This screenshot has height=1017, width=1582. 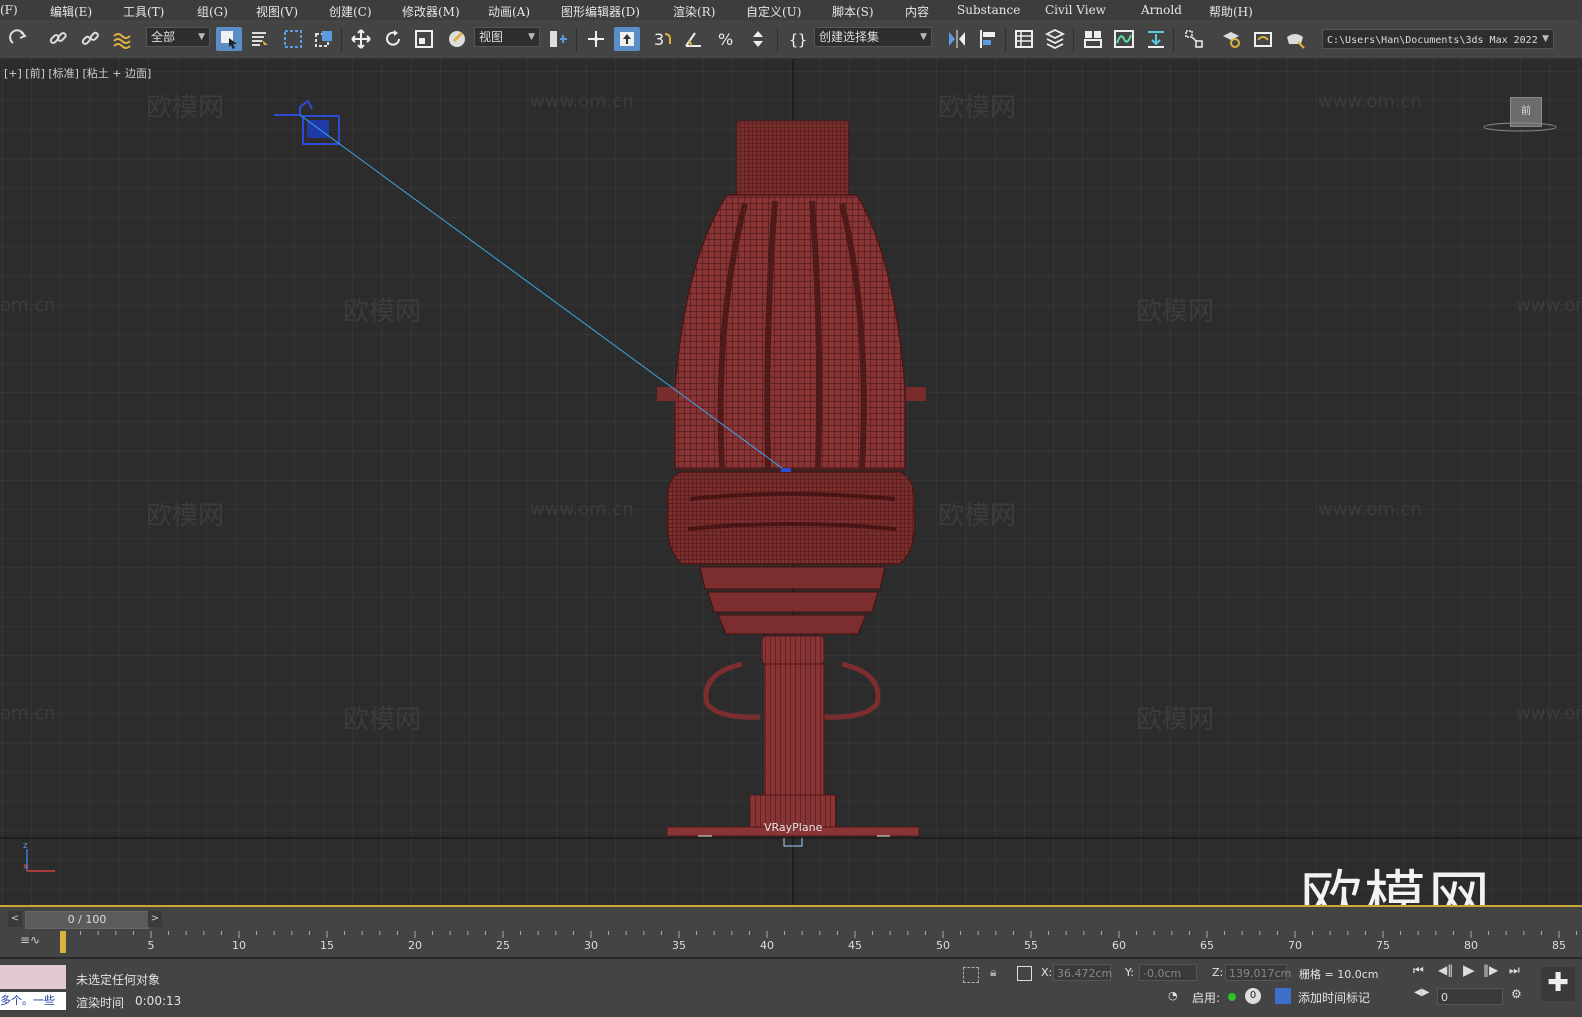 What do you see at coordinates (1334, 997) in the screenshot?
I see `add-time-tag-button: 添加时间标记` at bounding box center [1334, 997].